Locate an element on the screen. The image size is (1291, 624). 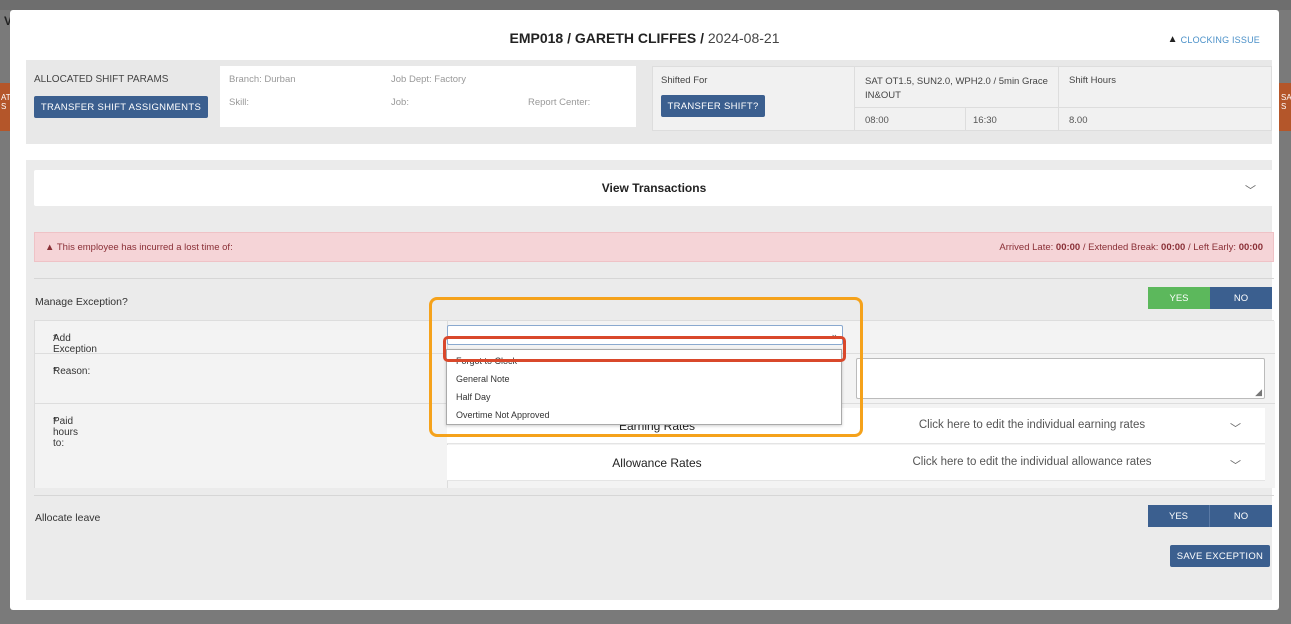
skill-label: Skill: is located at coordinates (239, 102).